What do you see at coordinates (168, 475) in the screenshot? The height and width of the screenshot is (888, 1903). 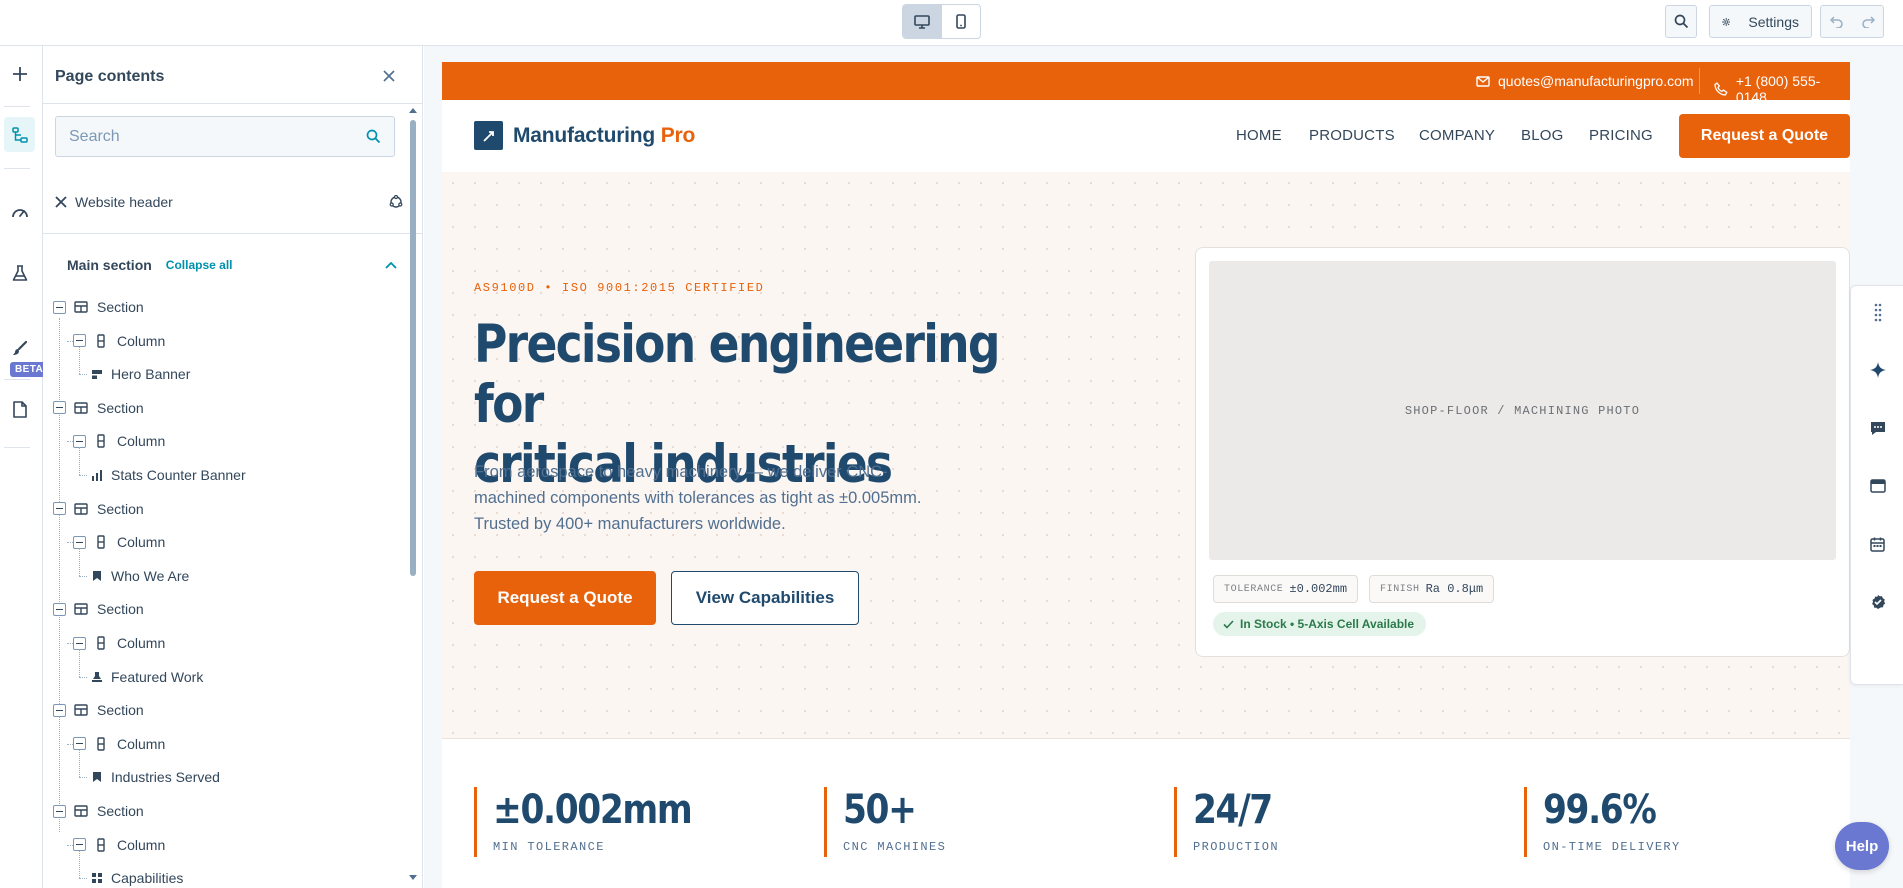 I see `tree-module-node: Stats Counter Banner` at bounding box center [168, 475].